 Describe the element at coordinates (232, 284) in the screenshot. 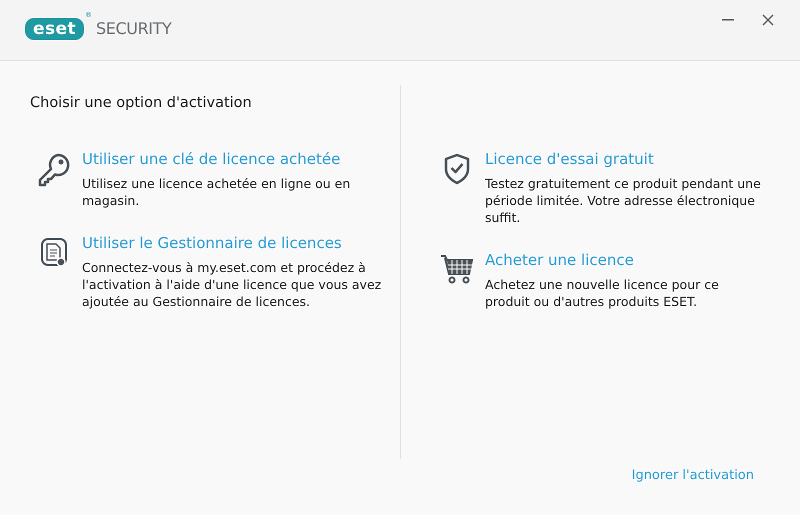

I see `option-description: Connectez-vous à my.eset.com et procédez à l'activation à l'aide d'une licence que vous avez ajoutée au Gestionnaire de licences.` at that location.